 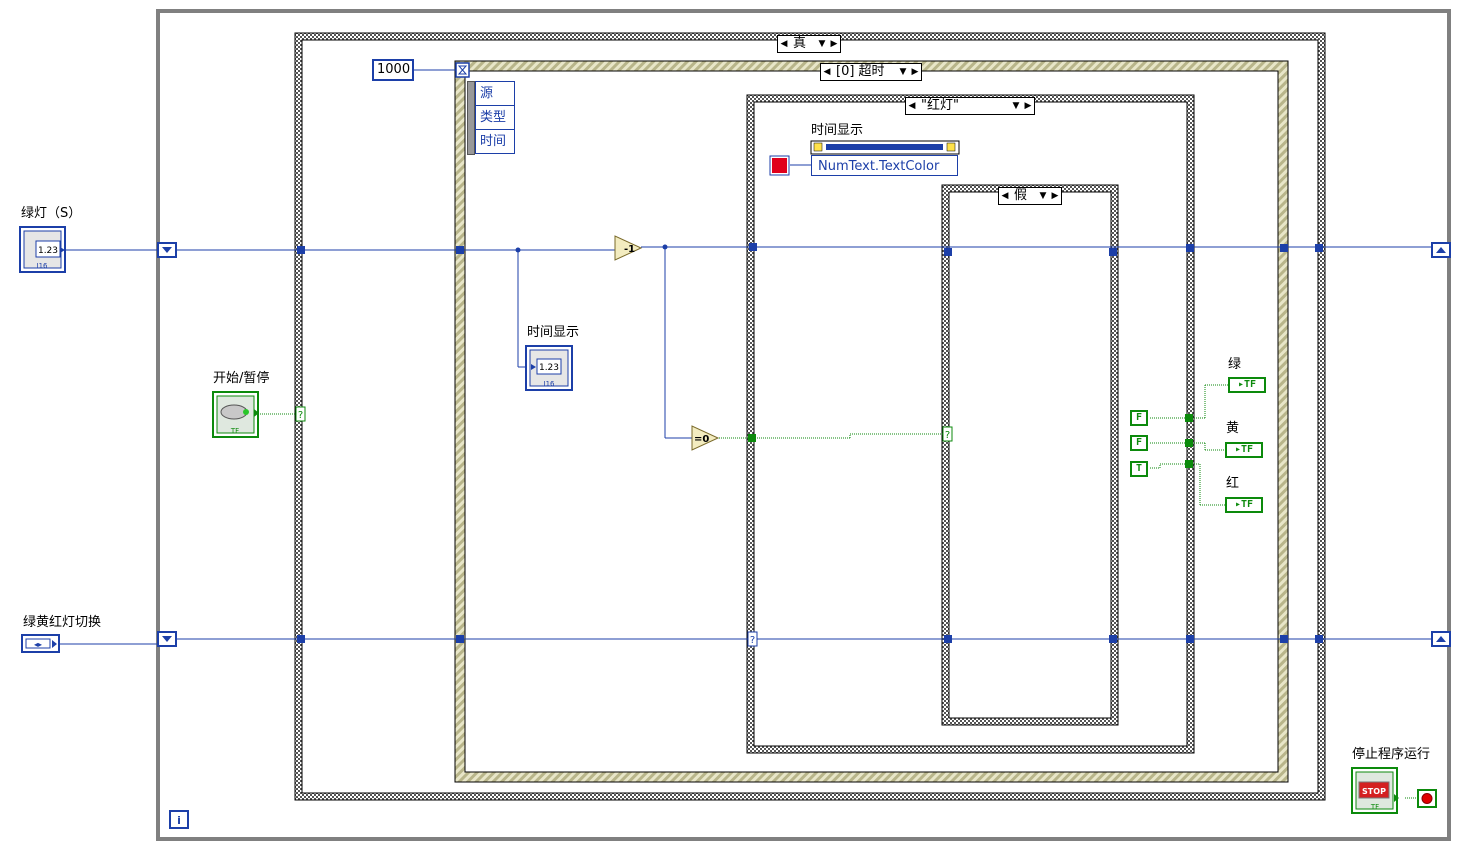 What do you see at coordinates (553, 332) in the screenshot?
I see `time-display-label: 时间显示` at bounding box center [553, 332].